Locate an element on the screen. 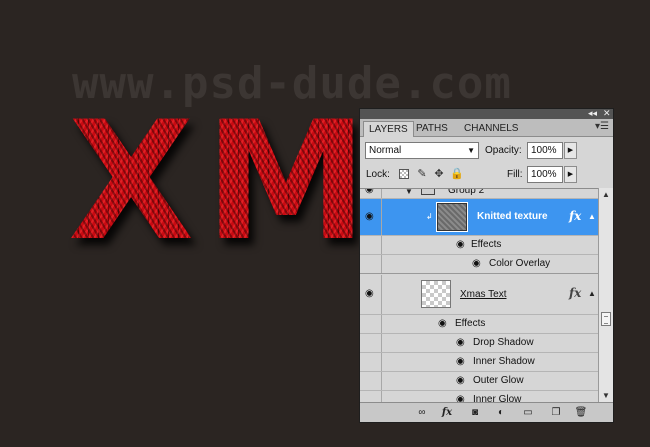 The image size is (650, 447). lock-position-icon: ✥ is located at coordinates (439, 174).